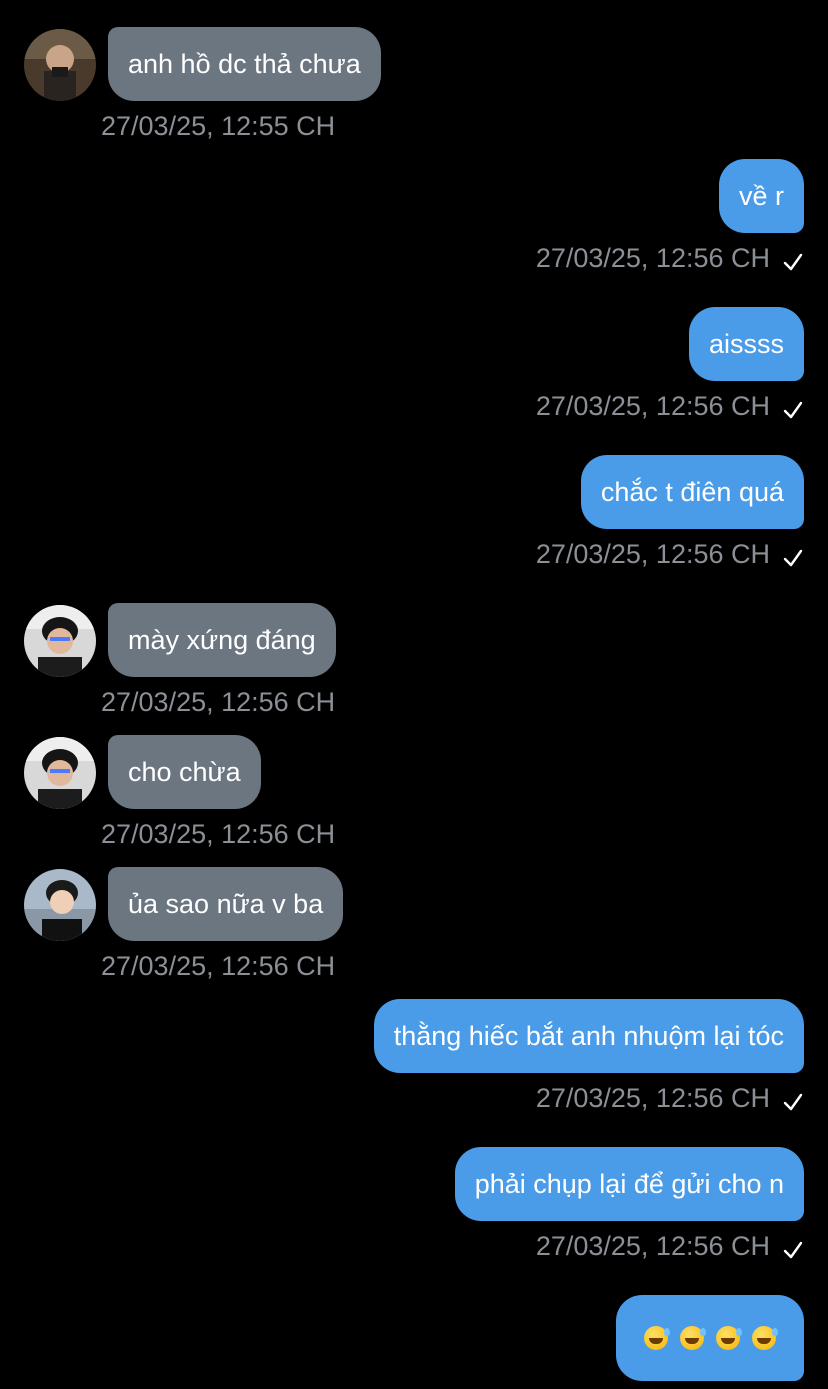 Image resolution: width=828 pixels, height=1389 pixels. I want to click on message-text: chắc t điên quá, so click(692, 491).